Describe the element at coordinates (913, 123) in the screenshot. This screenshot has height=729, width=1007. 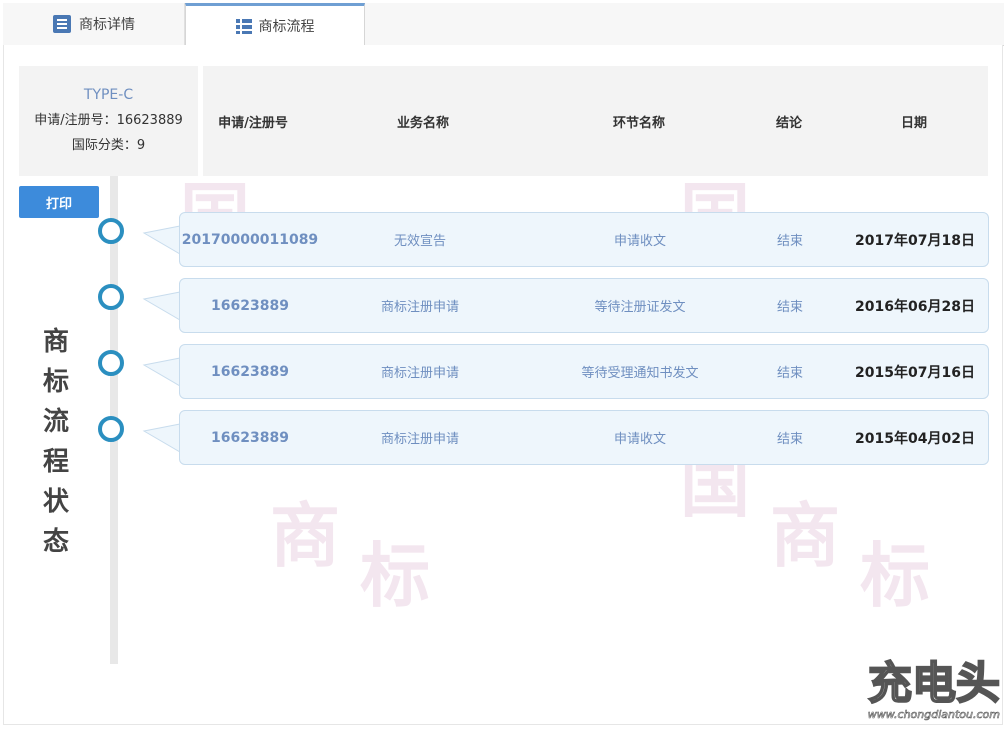
I see `column-header: 日期` at that location.